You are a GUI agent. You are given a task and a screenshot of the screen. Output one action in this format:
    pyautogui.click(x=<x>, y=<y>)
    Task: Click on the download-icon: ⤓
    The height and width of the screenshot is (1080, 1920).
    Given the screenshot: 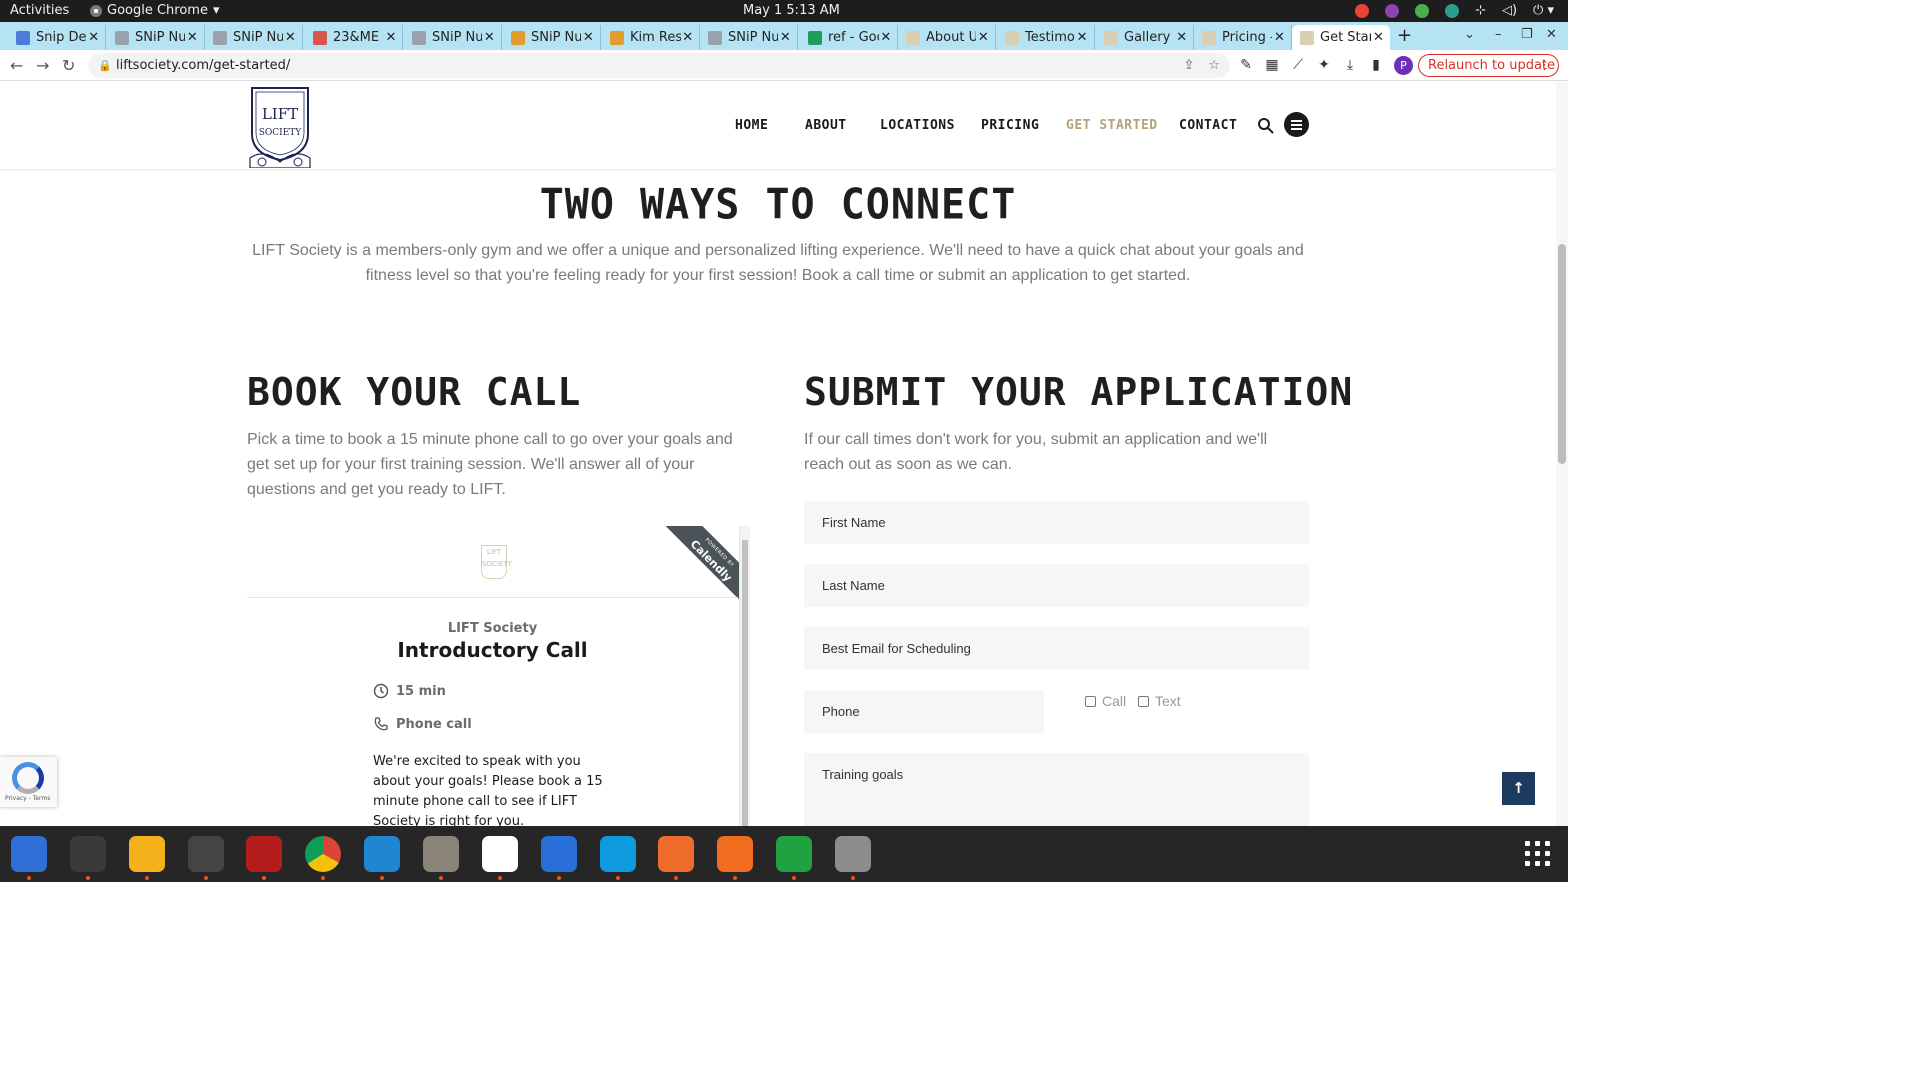 What is the action you would take?
    pyautogui.click(x=1350, y=65)
    